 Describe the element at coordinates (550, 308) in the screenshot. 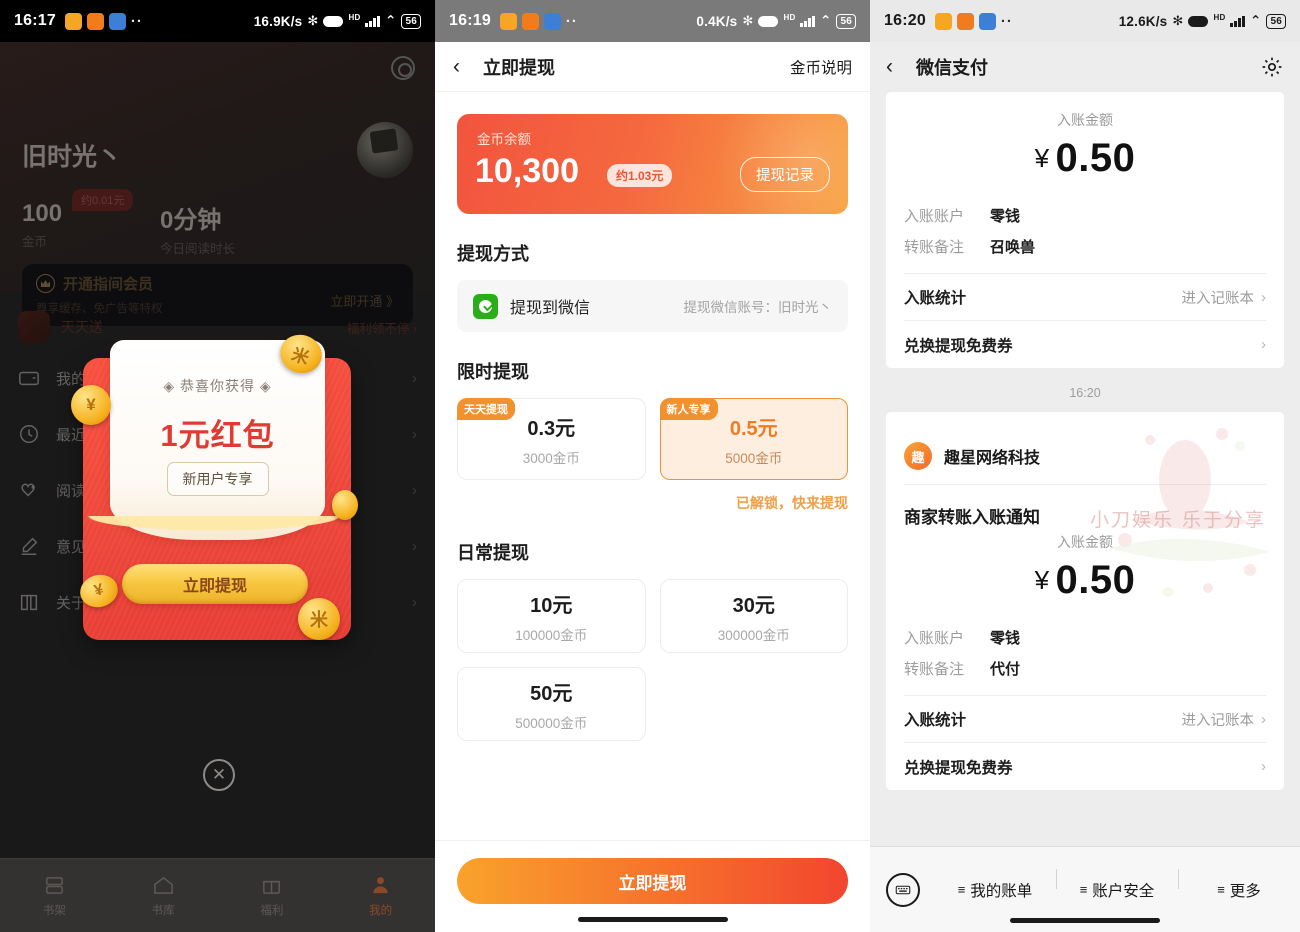

I see `method-name: 提现到微信` at that location.